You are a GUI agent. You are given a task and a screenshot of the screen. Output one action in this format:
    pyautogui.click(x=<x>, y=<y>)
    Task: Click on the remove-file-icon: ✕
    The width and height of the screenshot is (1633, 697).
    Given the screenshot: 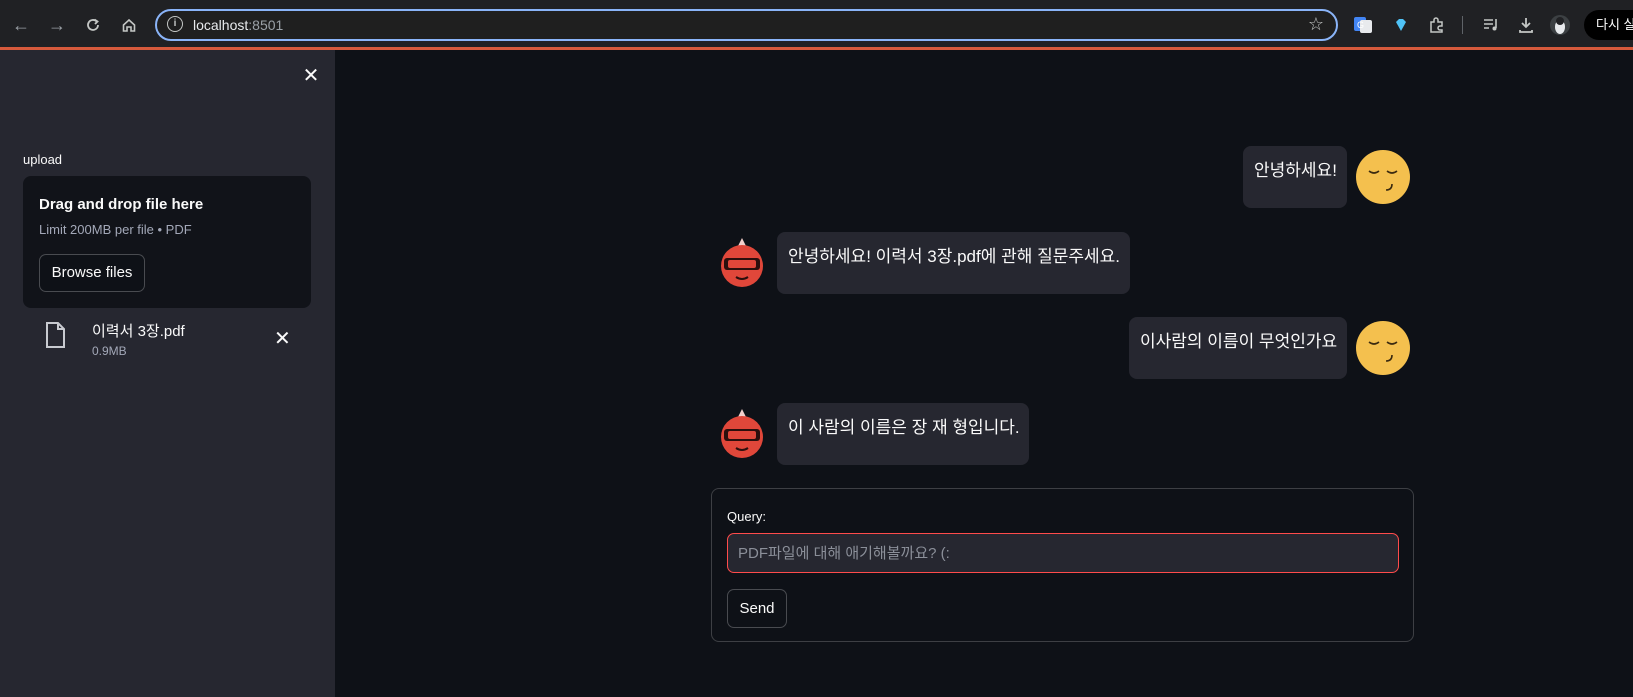 What is the action you would take?
    pyautogui.click(x=282, y=338)
    